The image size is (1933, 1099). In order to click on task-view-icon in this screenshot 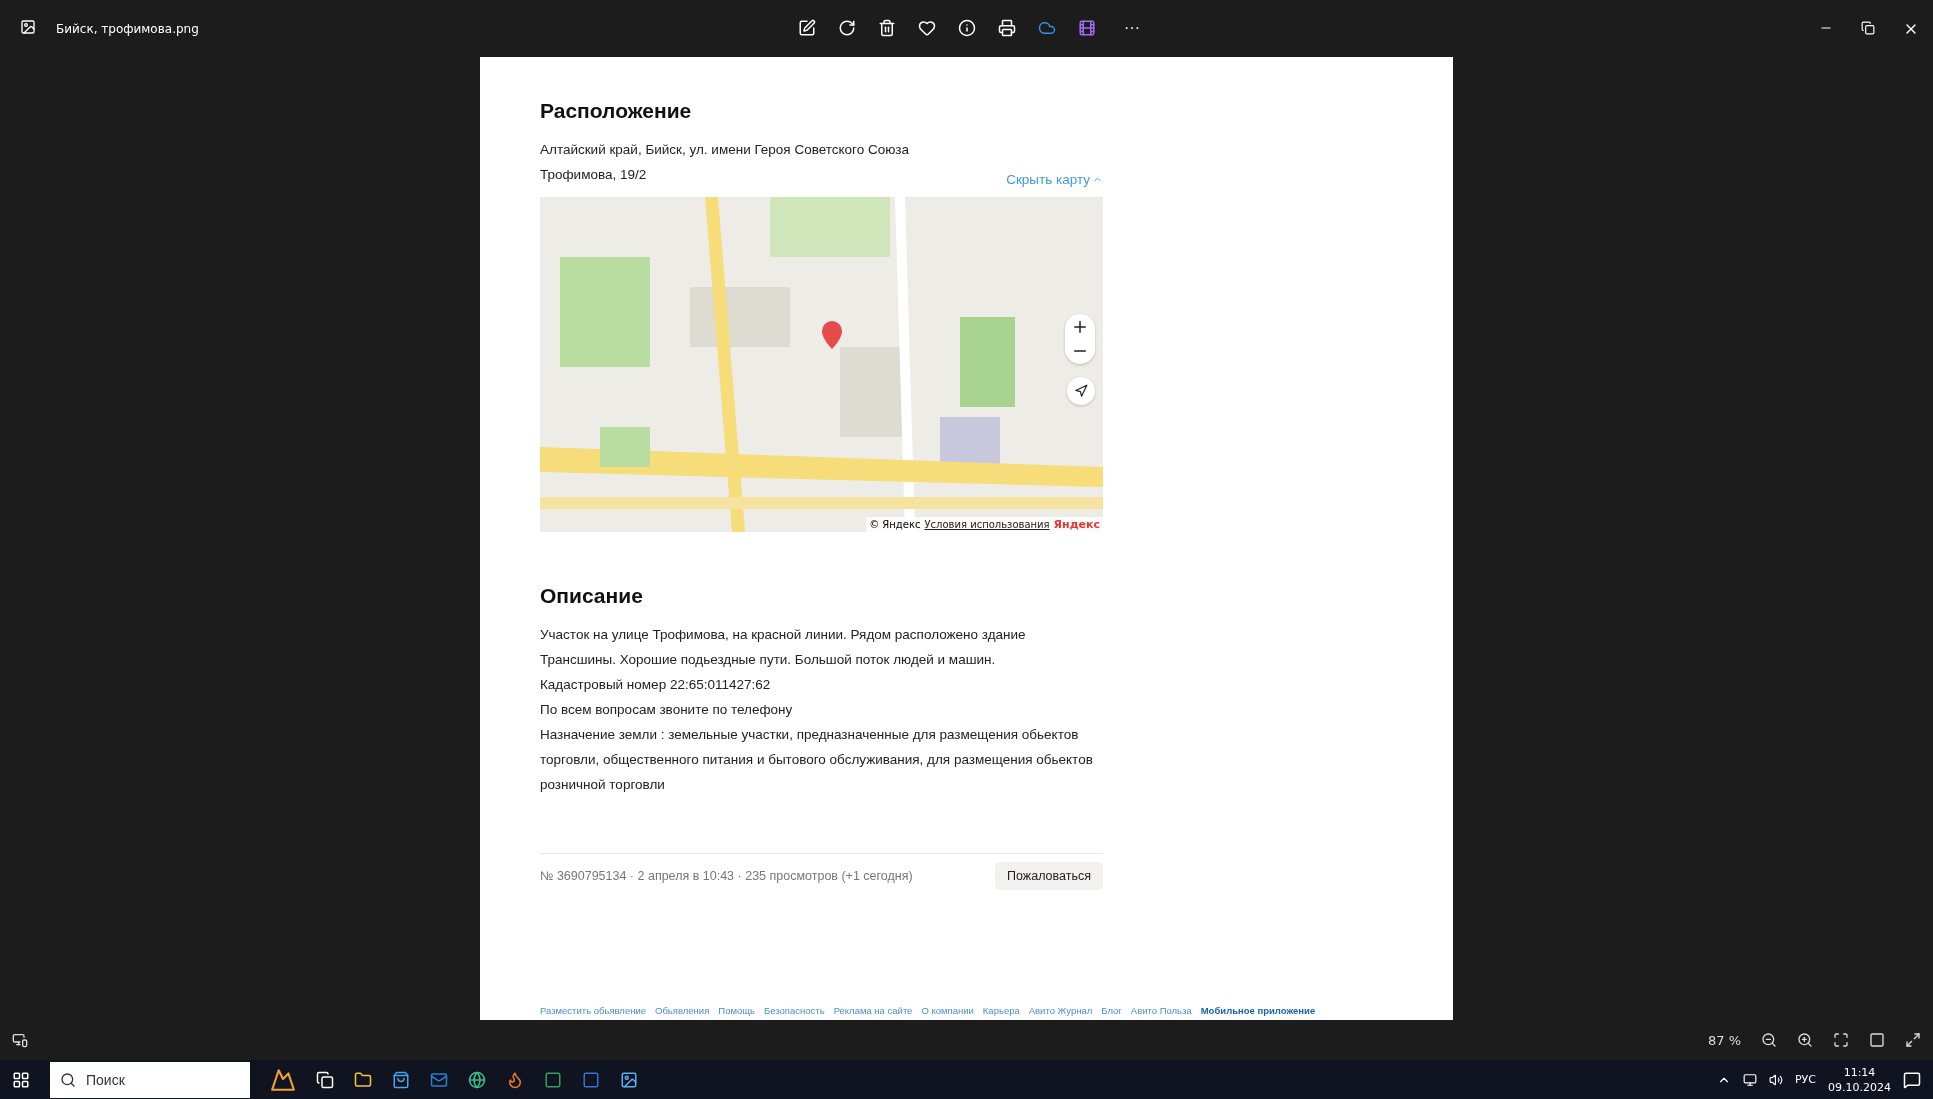, I will do `click(325, 1079)`.